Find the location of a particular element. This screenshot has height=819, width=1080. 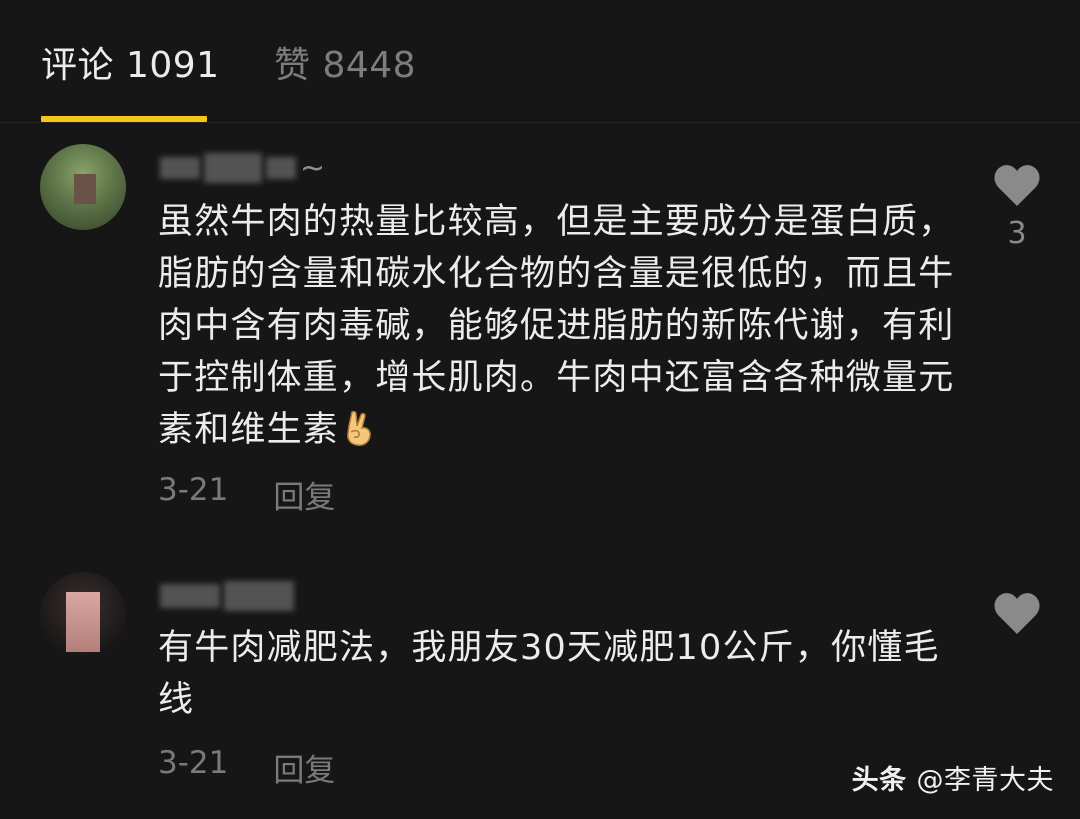

watermark-brand: 头条 is located at coordinates (879, 780).